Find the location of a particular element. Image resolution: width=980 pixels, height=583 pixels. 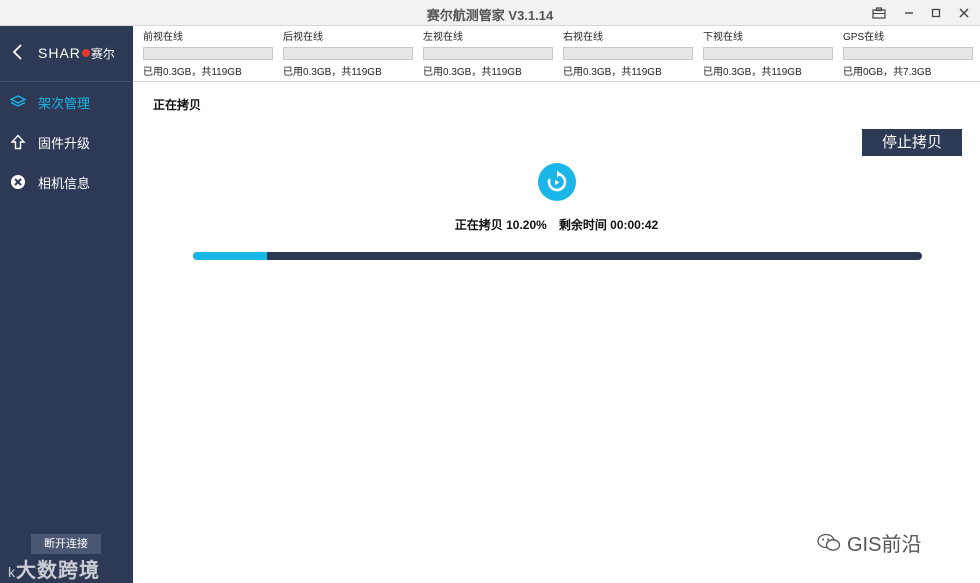

logo-text: SHAR is located at coordinates (59, 53).